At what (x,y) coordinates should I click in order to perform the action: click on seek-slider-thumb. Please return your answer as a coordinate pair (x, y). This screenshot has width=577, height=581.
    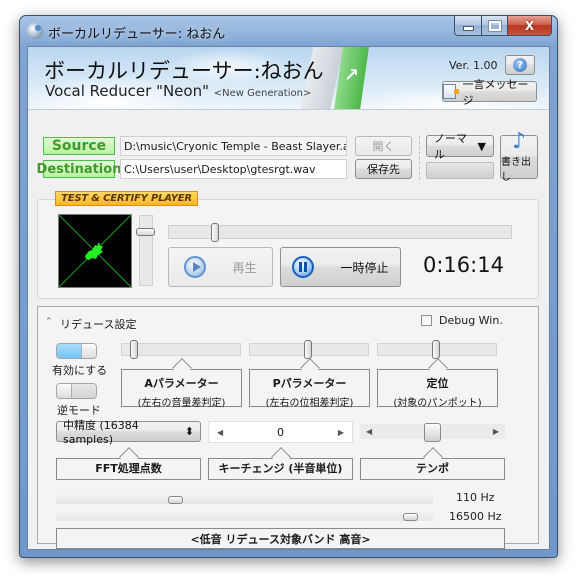
    Looking at the image, I should click on (215, 232).